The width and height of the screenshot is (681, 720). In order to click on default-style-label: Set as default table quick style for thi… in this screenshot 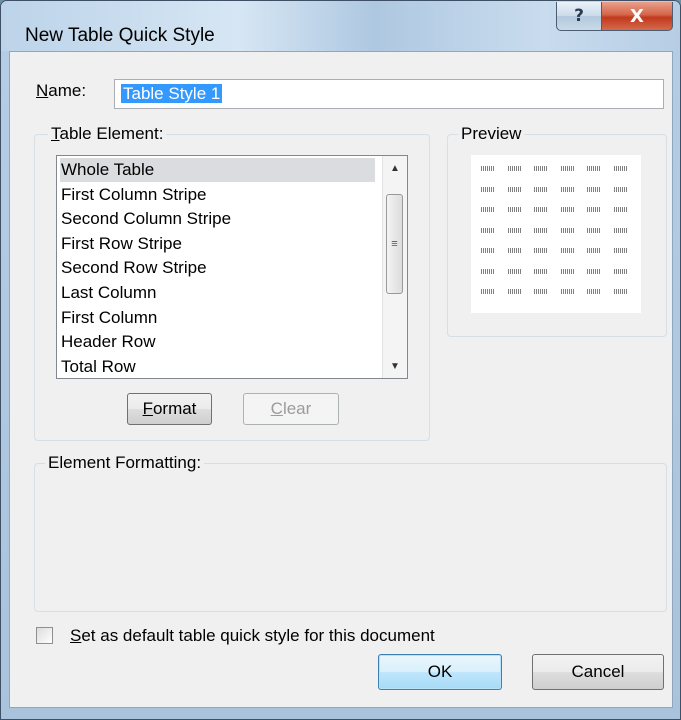, I will do `click(252, 636)`.